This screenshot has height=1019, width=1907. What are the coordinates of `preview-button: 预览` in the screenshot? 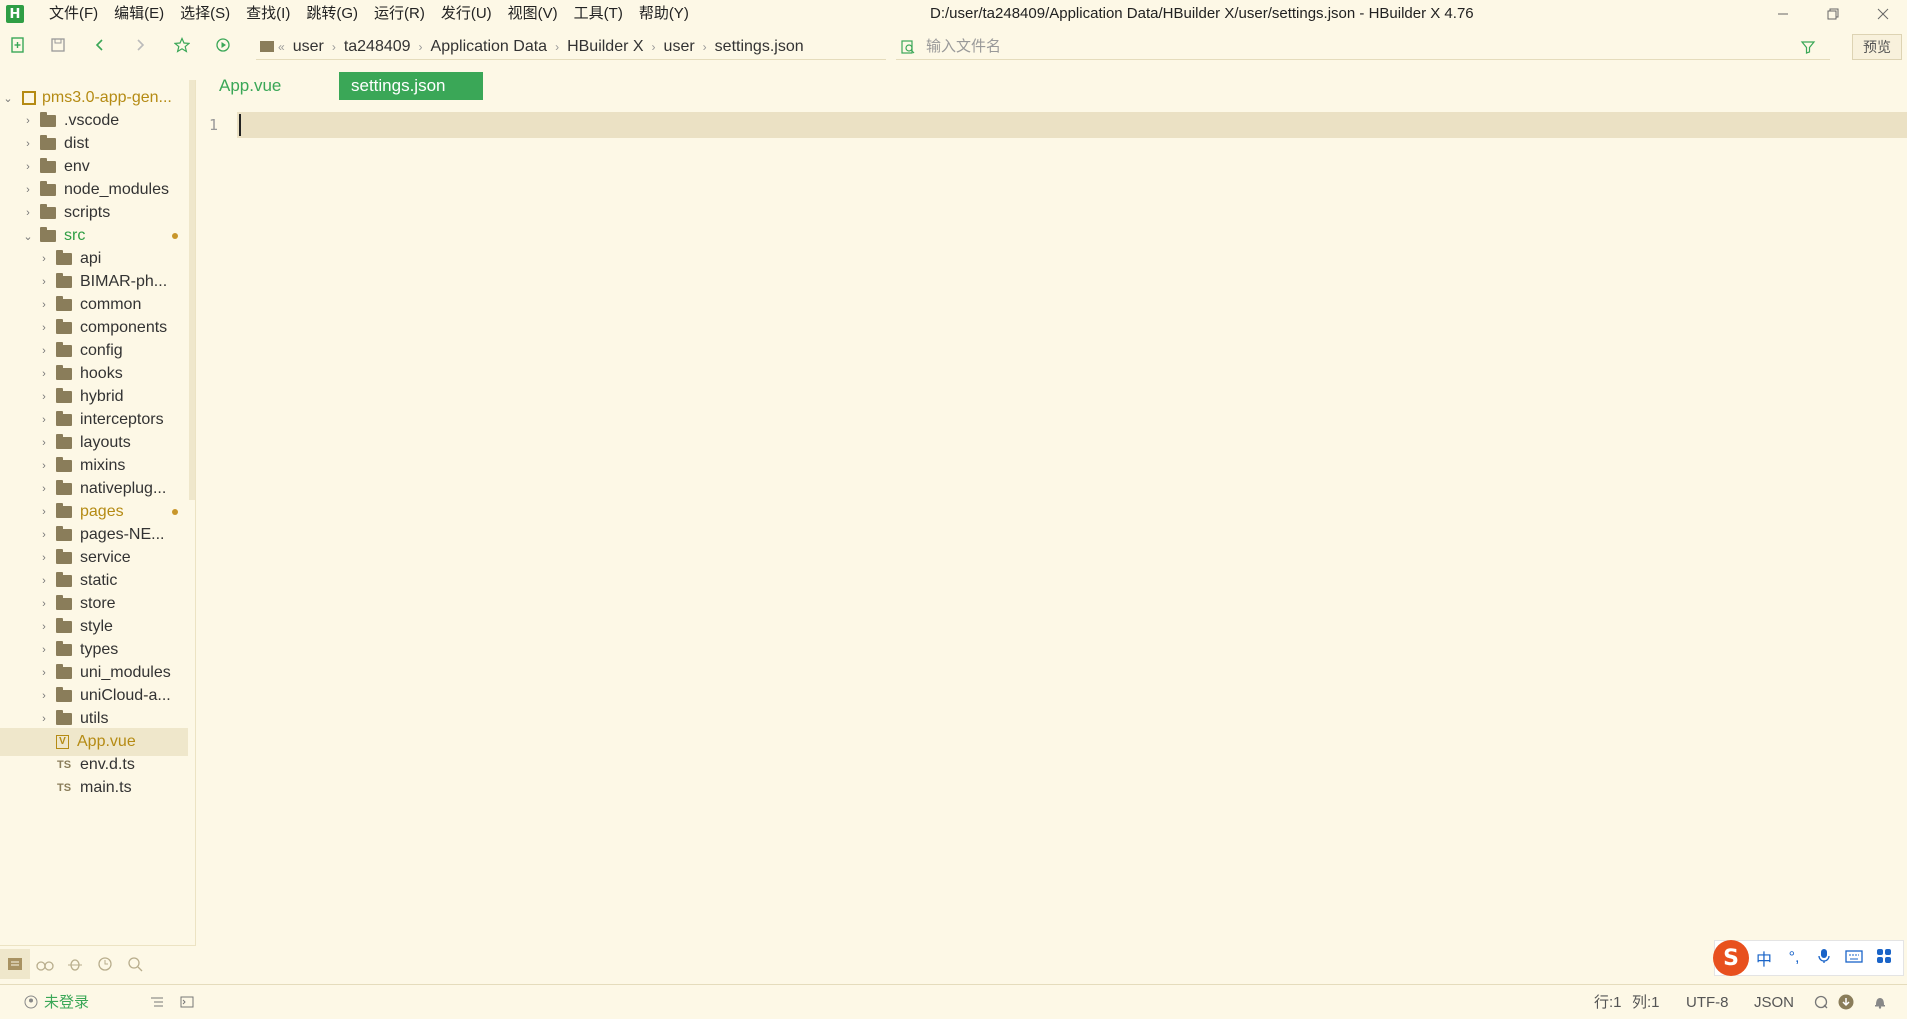 It's located at (1877, 47).